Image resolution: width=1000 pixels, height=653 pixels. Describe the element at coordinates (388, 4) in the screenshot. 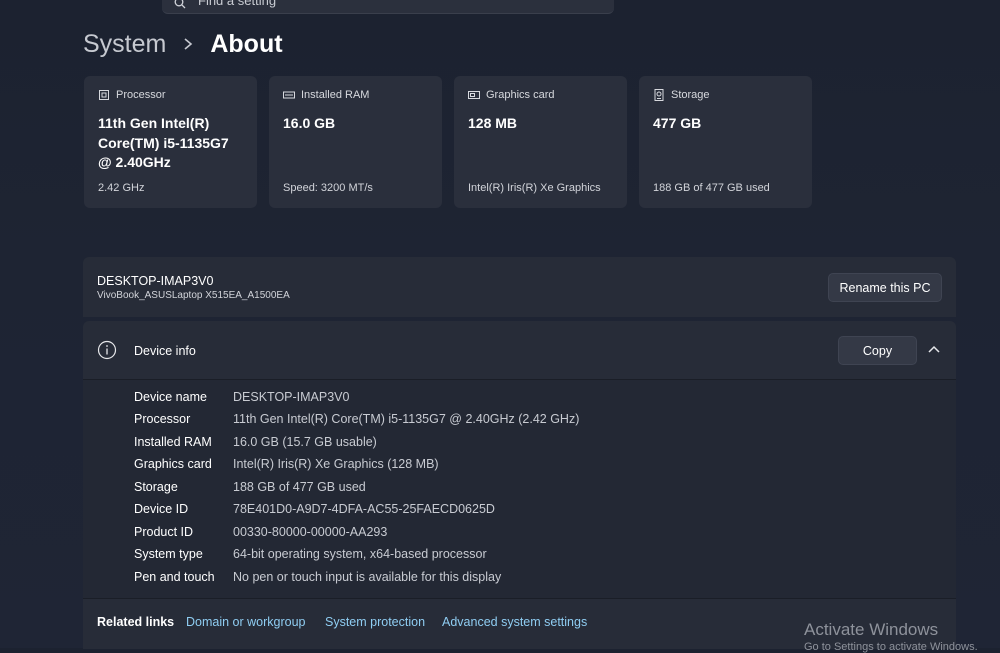

I see `search-input` at that location.